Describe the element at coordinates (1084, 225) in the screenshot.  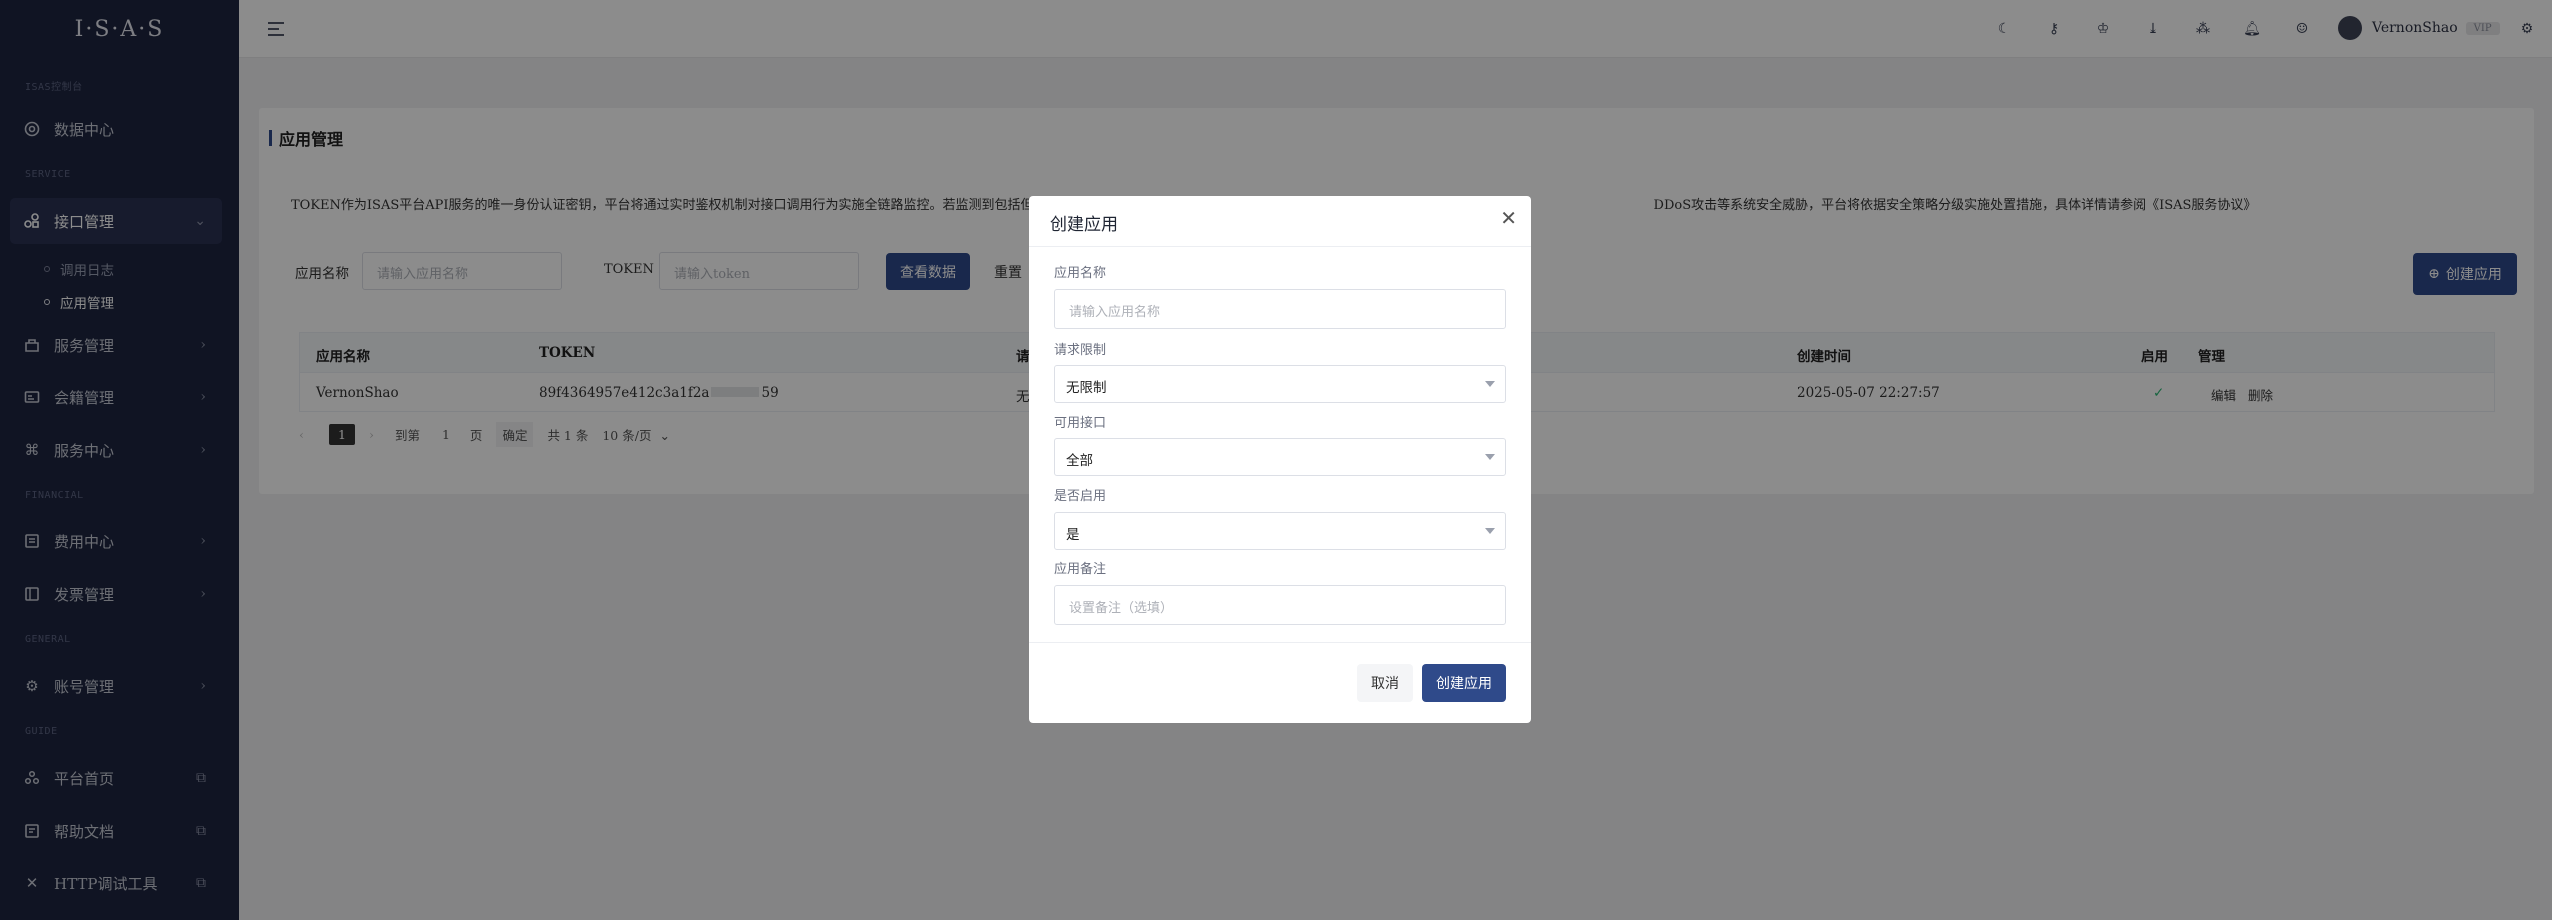
I see `dialog-title: 创建应用` at that location.